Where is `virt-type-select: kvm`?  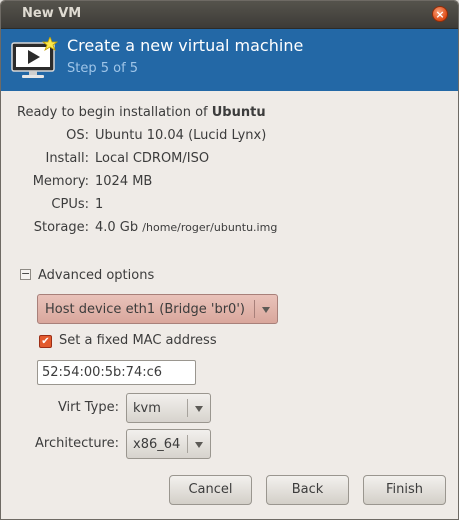 virt-type-select: kvm is located at coordinates (168, 408).